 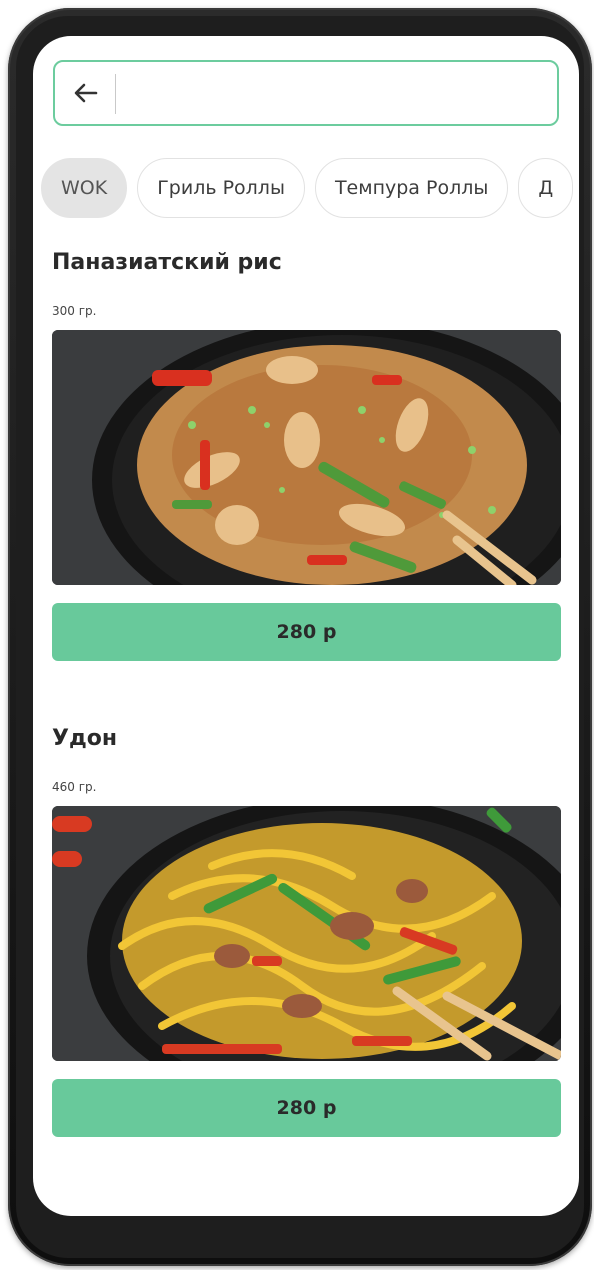 I want to click on category-chips: WOK Гриль Роллы Темпура Роллы Д, so click(x=310, y=190).